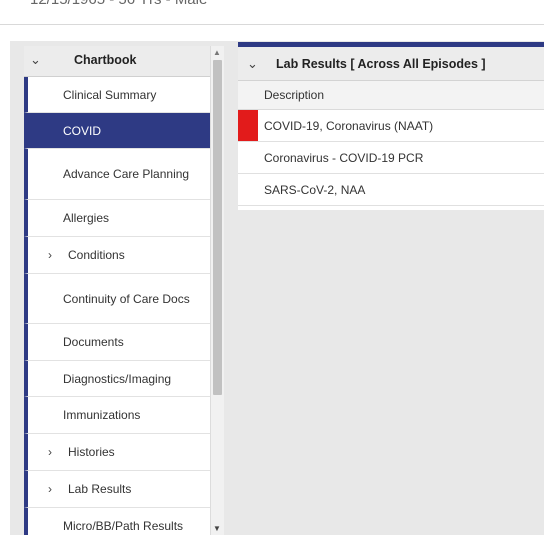 Image resolution: width=544 pixels, height=535 pixels. I want to click on chartbook-item-label: Histories, so click(91, 452).